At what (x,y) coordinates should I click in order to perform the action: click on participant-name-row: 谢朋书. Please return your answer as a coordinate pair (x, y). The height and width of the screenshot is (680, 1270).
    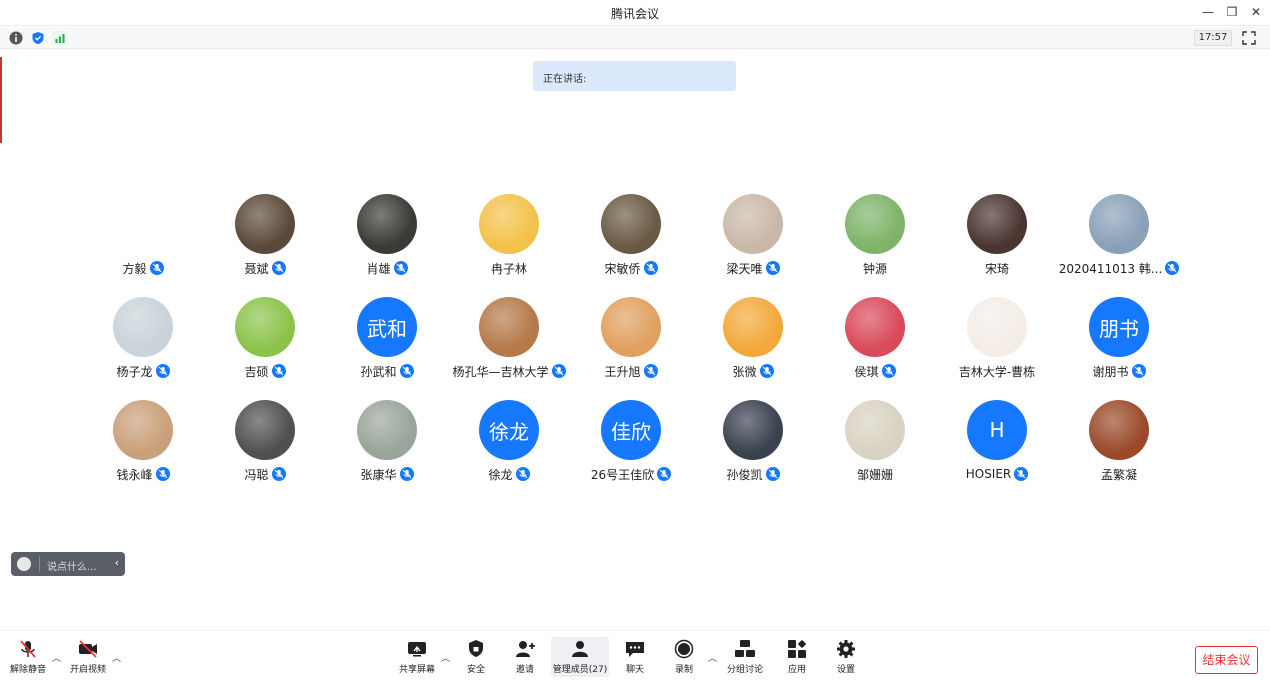
    Looking at the image, I should click on (1119, 371).